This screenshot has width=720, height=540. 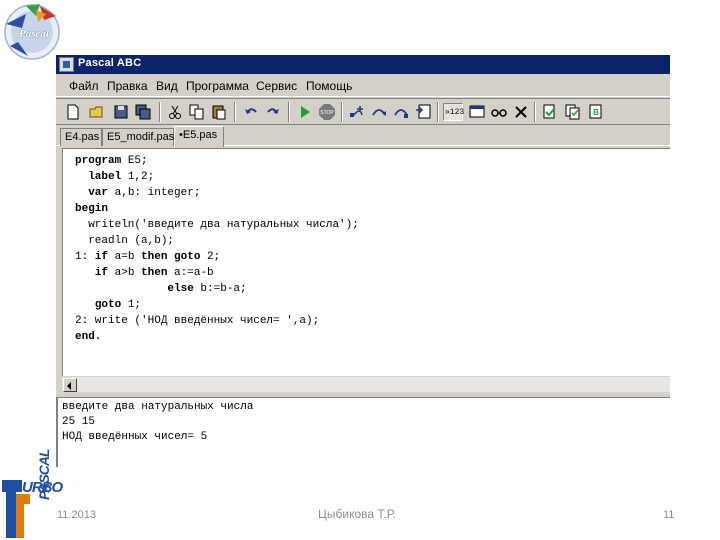 I want to click on turbo-pascal-logo: URBO PASCAL, so click(x=32, y=494).